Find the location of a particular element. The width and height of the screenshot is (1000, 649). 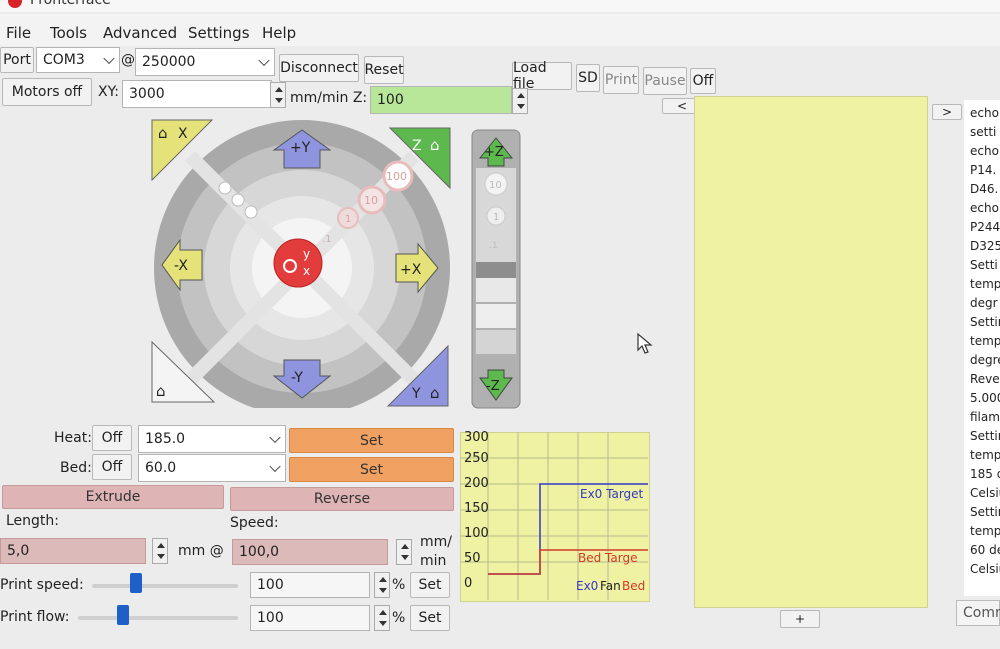

z-jog-bar: +Z 10 1 .1 -Z is located at coordinates (497, 270).